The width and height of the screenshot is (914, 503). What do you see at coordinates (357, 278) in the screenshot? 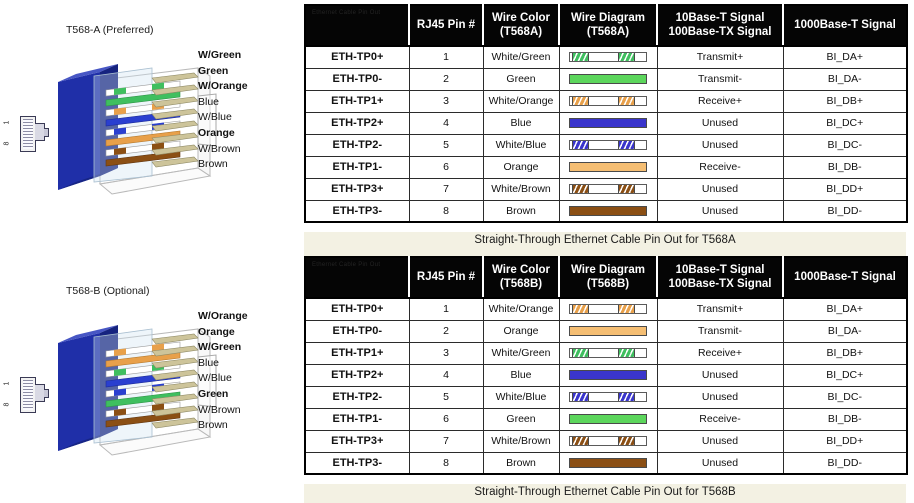
I see `header-blank-b: Ethernet Cable Pin Out` at bounding box center [357, 278].